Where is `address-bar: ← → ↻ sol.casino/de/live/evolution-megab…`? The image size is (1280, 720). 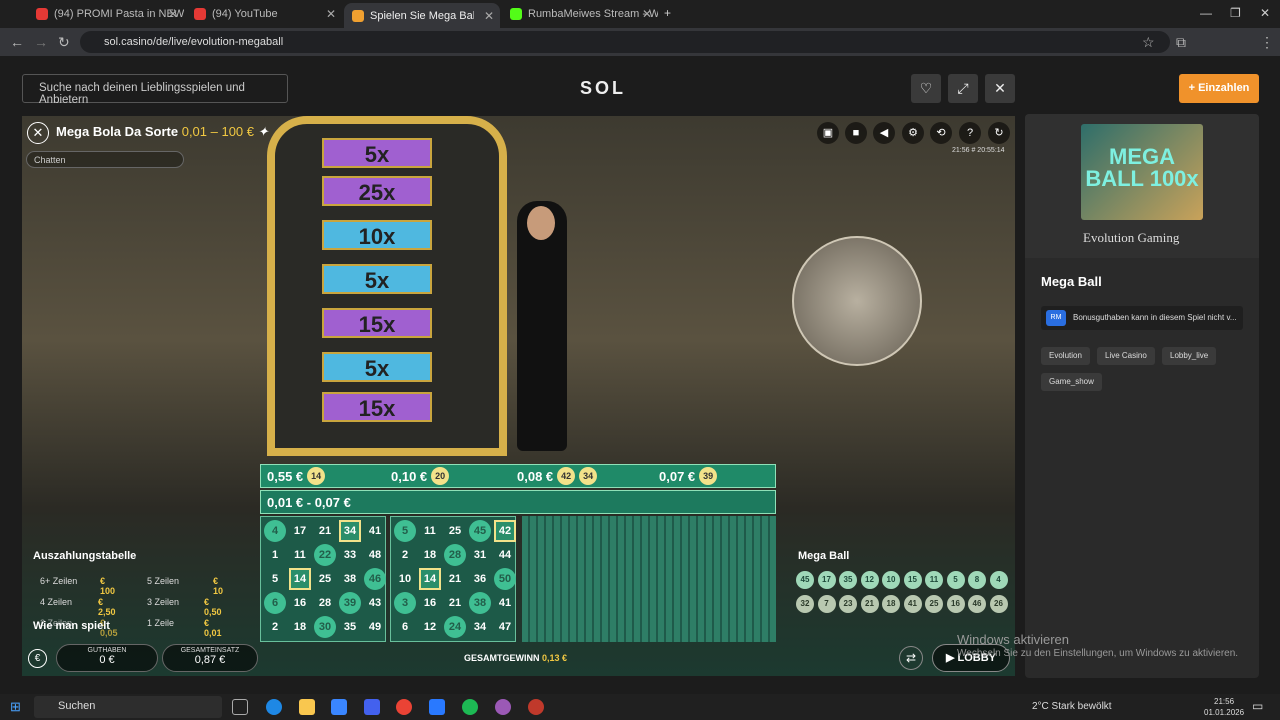
address-bar: ← → ↻ sol.casino/de/live/evolution-megab… is located at coordinates (640, 42).